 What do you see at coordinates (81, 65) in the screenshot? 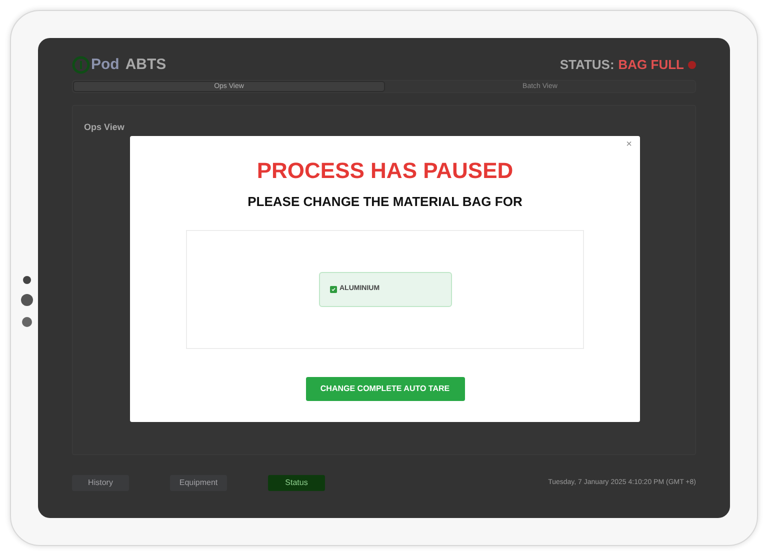
I see `logo-icon` at bounding box center [81, 65].